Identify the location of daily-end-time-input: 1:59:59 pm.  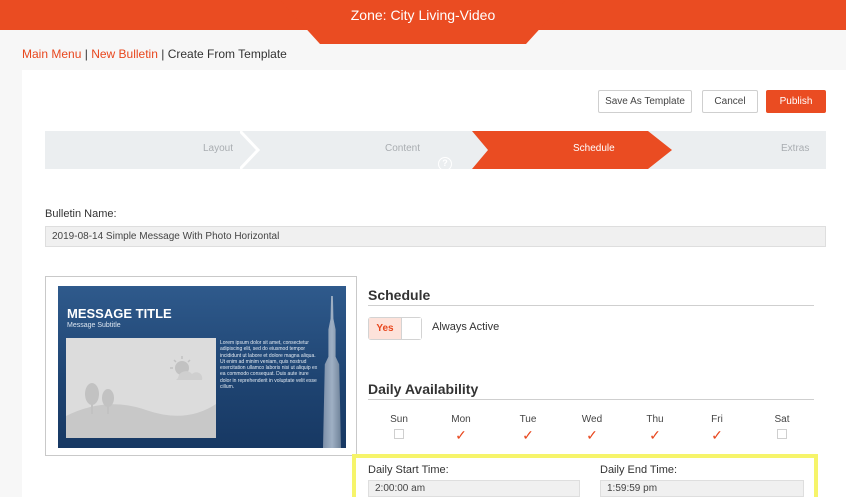
(702, 488).